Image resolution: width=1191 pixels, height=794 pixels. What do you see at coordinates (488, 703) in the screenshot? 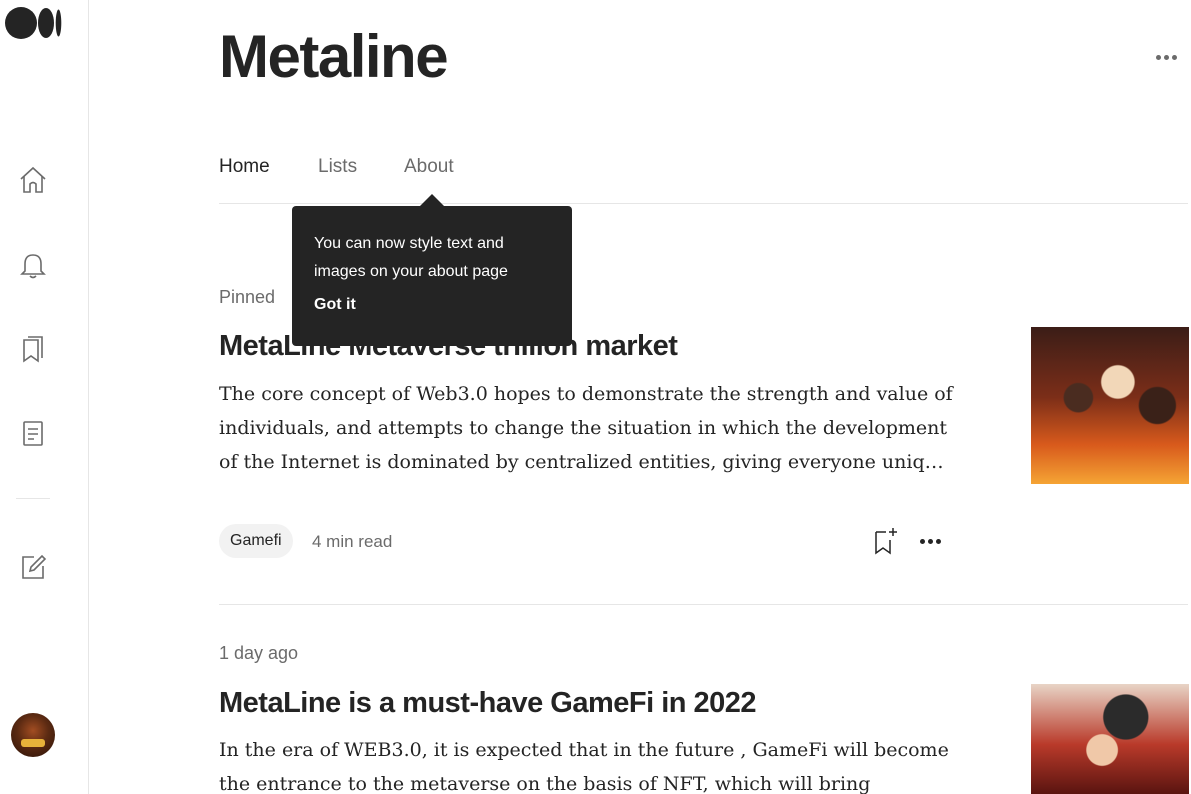
I see `article-title: MetaLine is a must-have GameFi in 2022` at bounding box center [488, 703].